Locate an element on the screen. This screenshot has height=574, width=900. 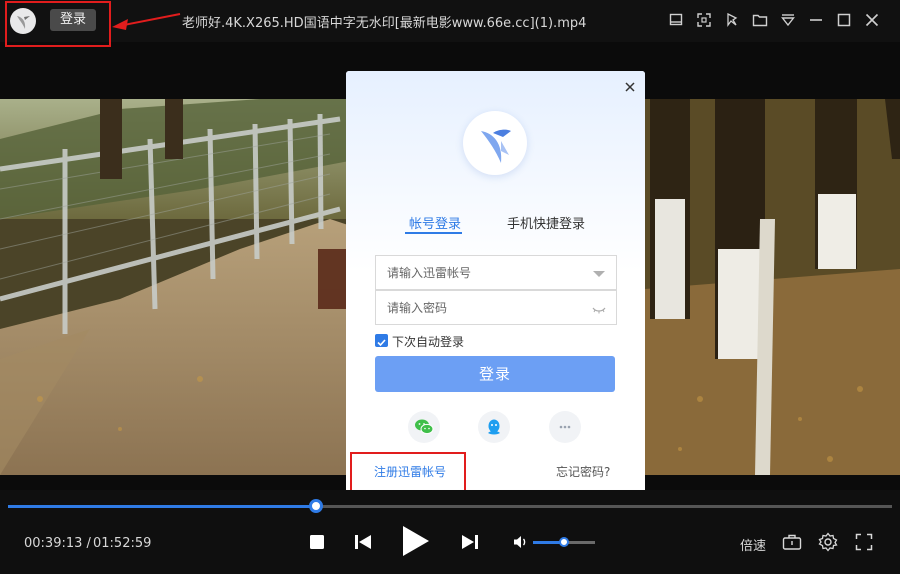
qq-login-button is located at coordinates (494, 427).